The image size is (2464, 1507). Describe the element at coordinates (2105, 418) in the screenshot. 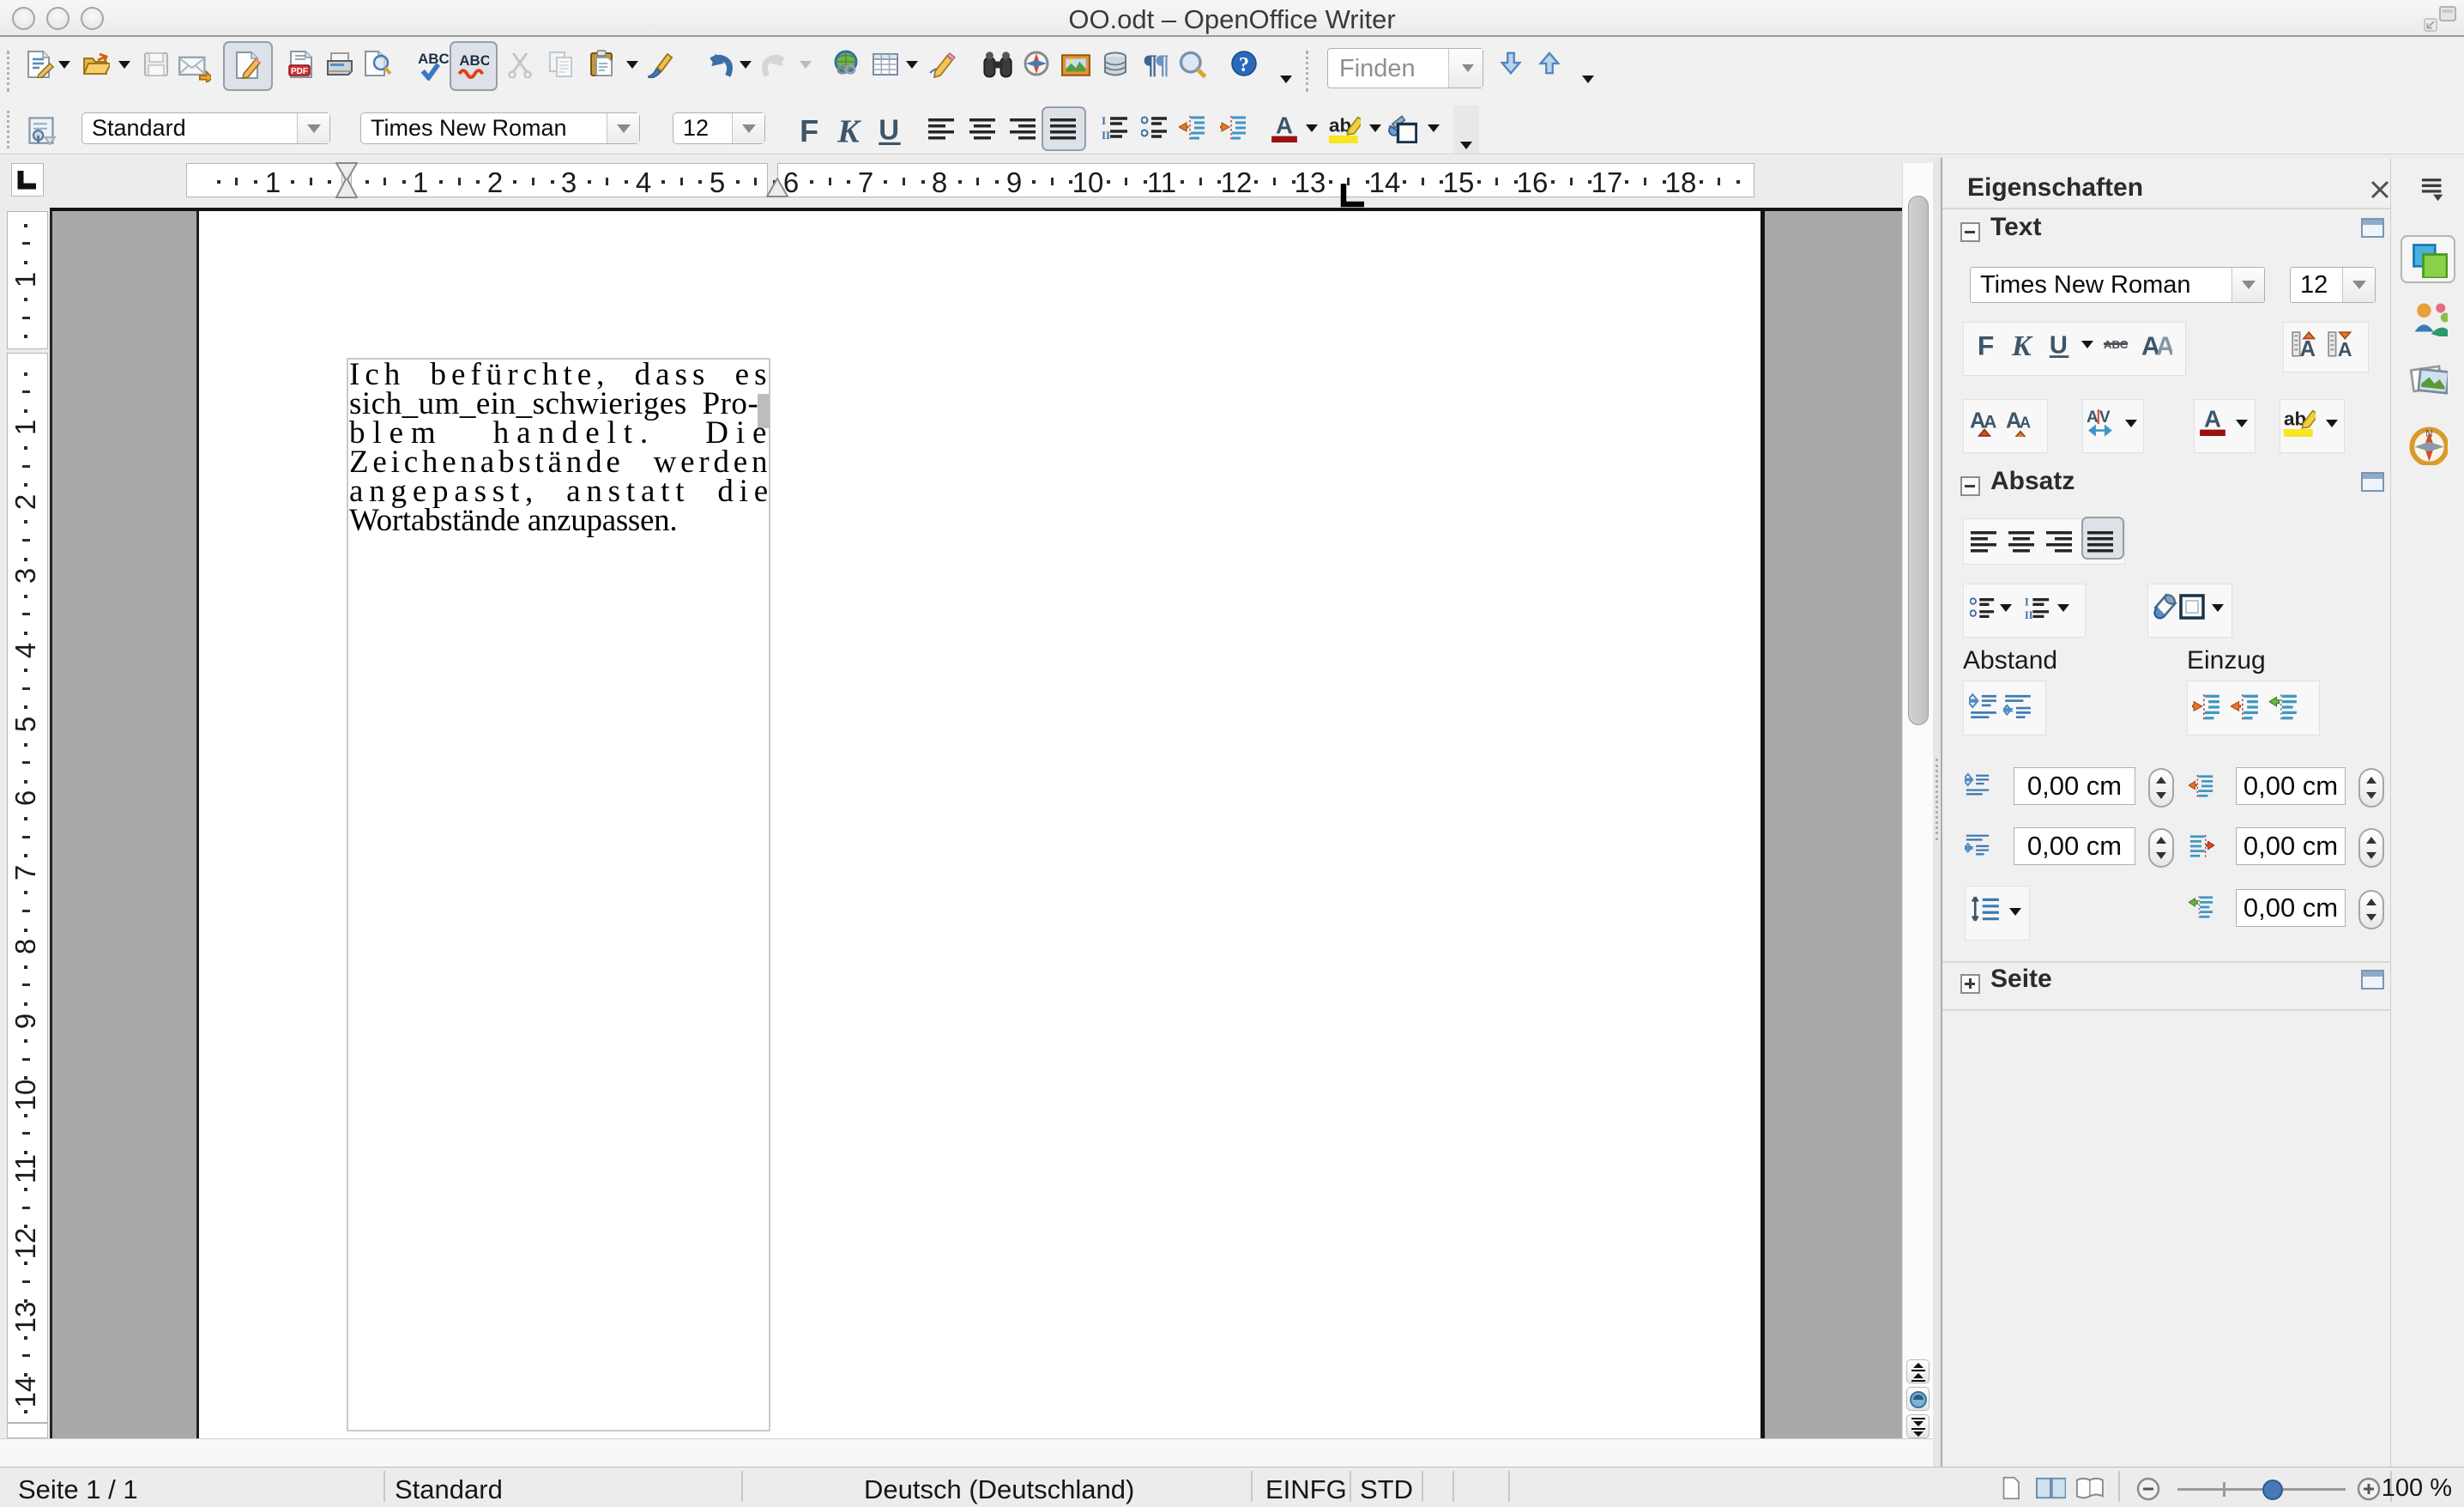

I see `svg-text: V` at that location.